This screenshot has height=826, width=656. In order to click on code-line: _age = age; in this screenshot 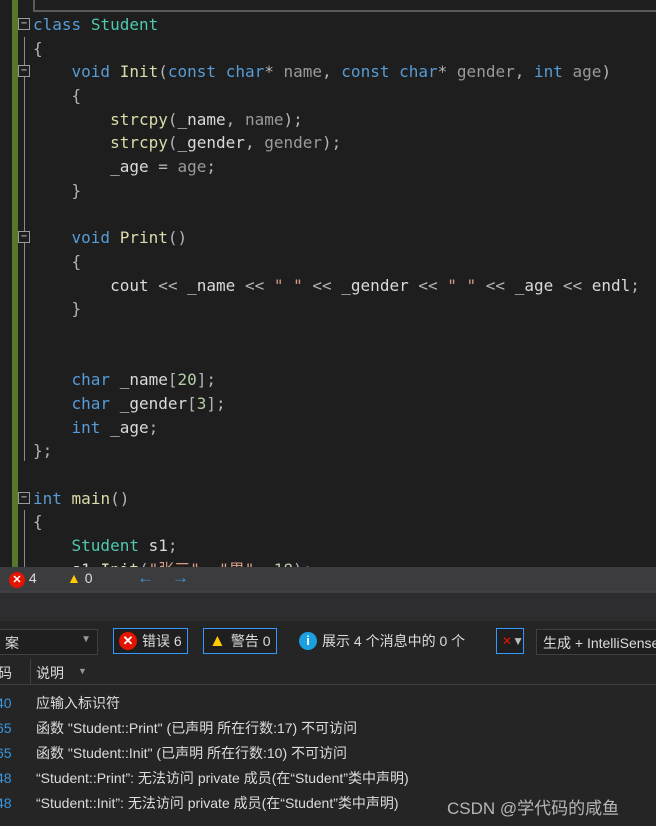, I will do `click(320, 167)`.